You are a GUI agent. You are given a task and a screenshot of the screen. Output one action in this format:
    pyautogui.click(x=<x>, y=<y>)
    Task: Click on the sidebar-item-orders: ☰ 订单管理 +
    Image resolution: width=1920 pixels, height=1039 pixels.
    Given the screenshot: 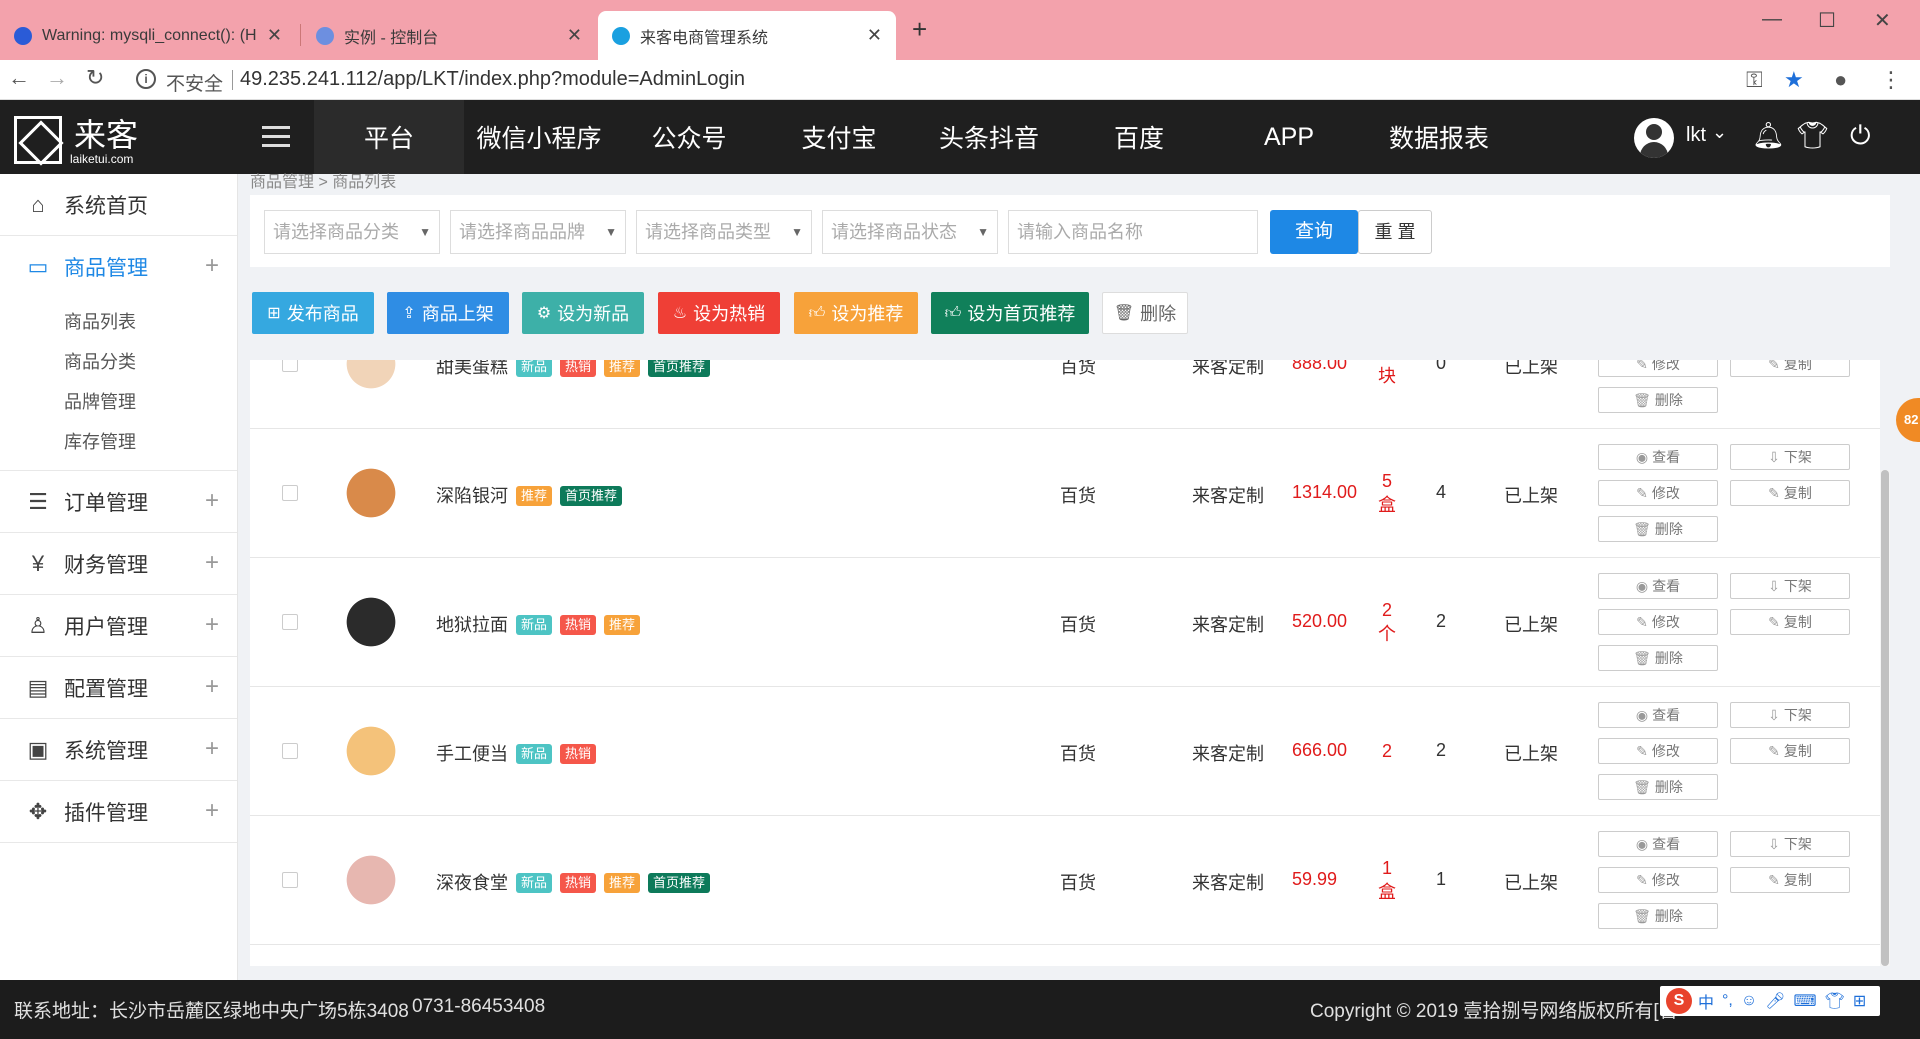 What is the action you would take?
    pyautogui.click(x=118, y=502)
    